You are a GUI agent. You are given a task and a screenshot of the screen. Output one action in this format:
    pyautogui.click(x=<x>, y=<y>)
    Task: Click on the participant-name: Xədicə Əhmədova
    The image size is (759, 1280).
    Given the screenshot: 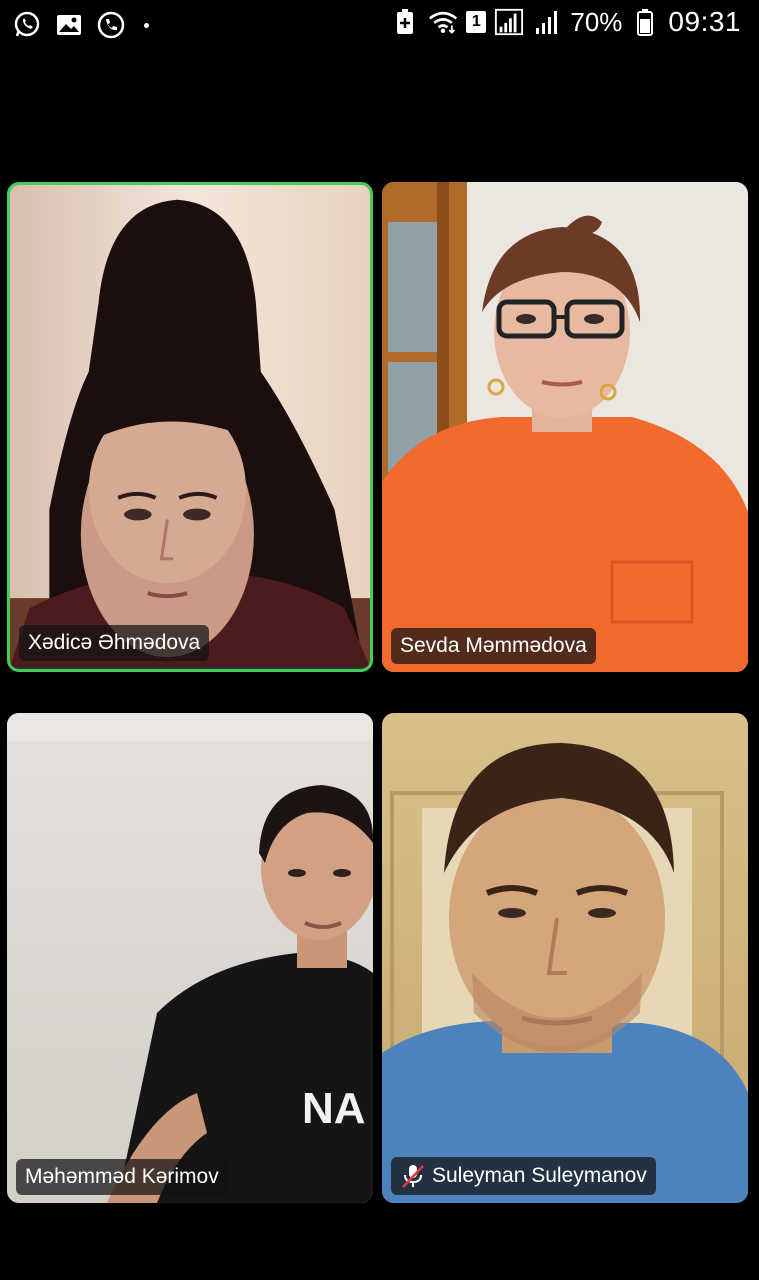 What is the action you would take?
    pyautogui.click(x=114, y=642)
    